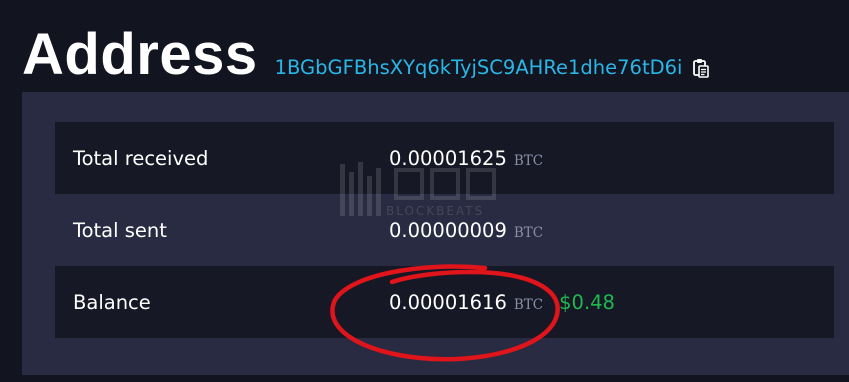 The width and height of the screenshot is (849, 382). Describe the element at coordinates (112, 302) in the screenshot. I see `row-label: Balance` at that location.